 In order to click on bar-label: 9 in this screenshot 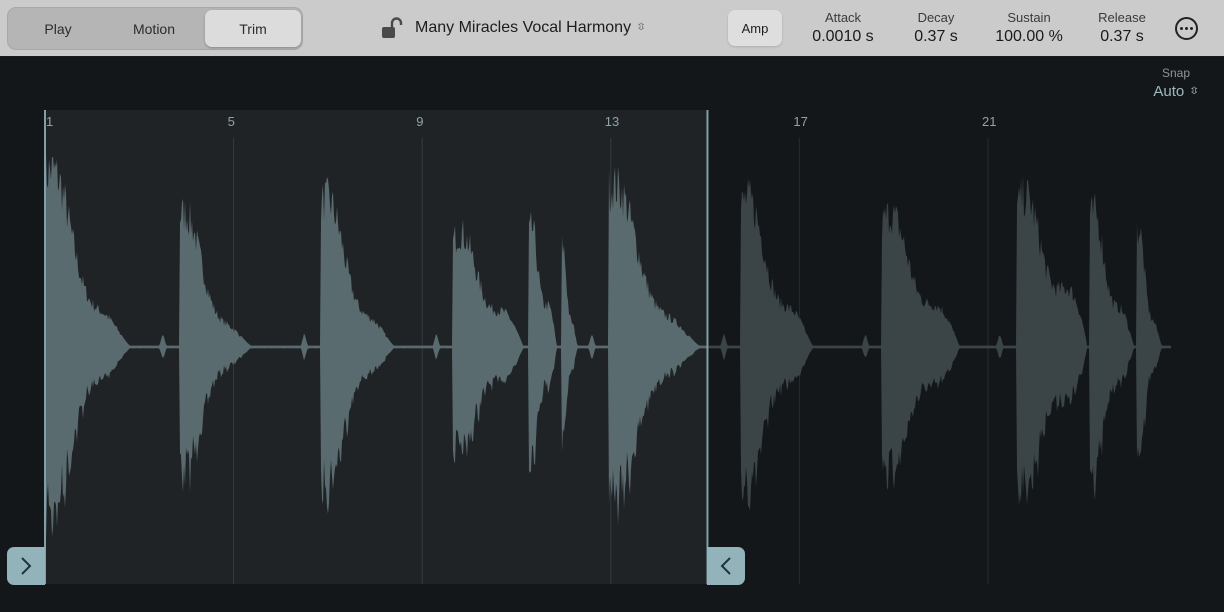, I will do `click(420, 121)`.